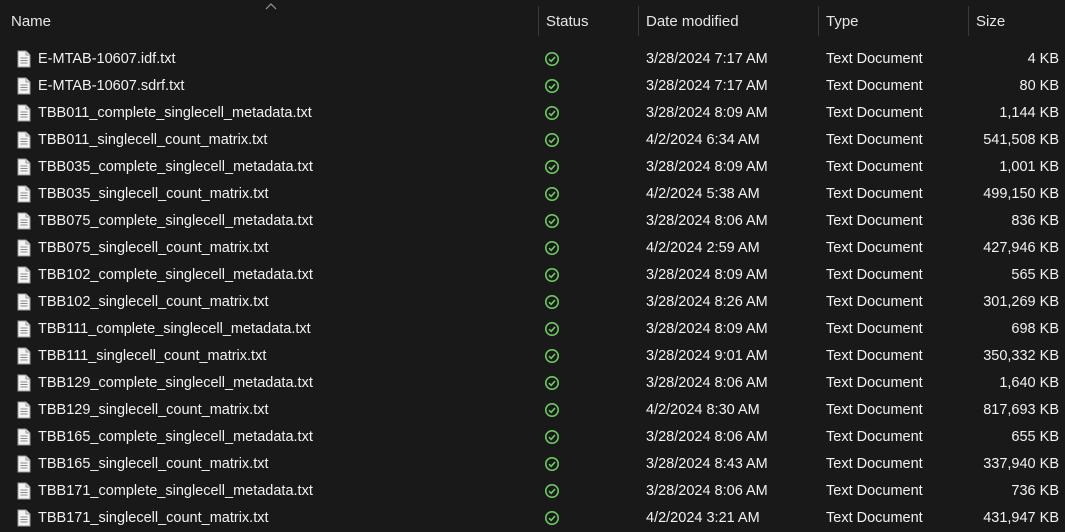 This screenshot has width=1065, height=532. Describe the element at coordinates (175, 113) in the screenshot. I see `file-name: TBB011_complete_singlecell_metadata.txt` at that location.